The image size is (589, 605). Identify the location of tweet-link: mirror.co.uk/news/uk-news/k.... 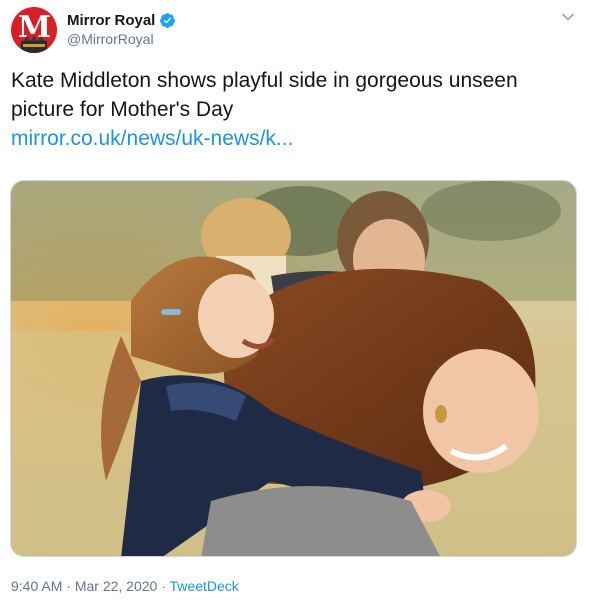
(291, 138).